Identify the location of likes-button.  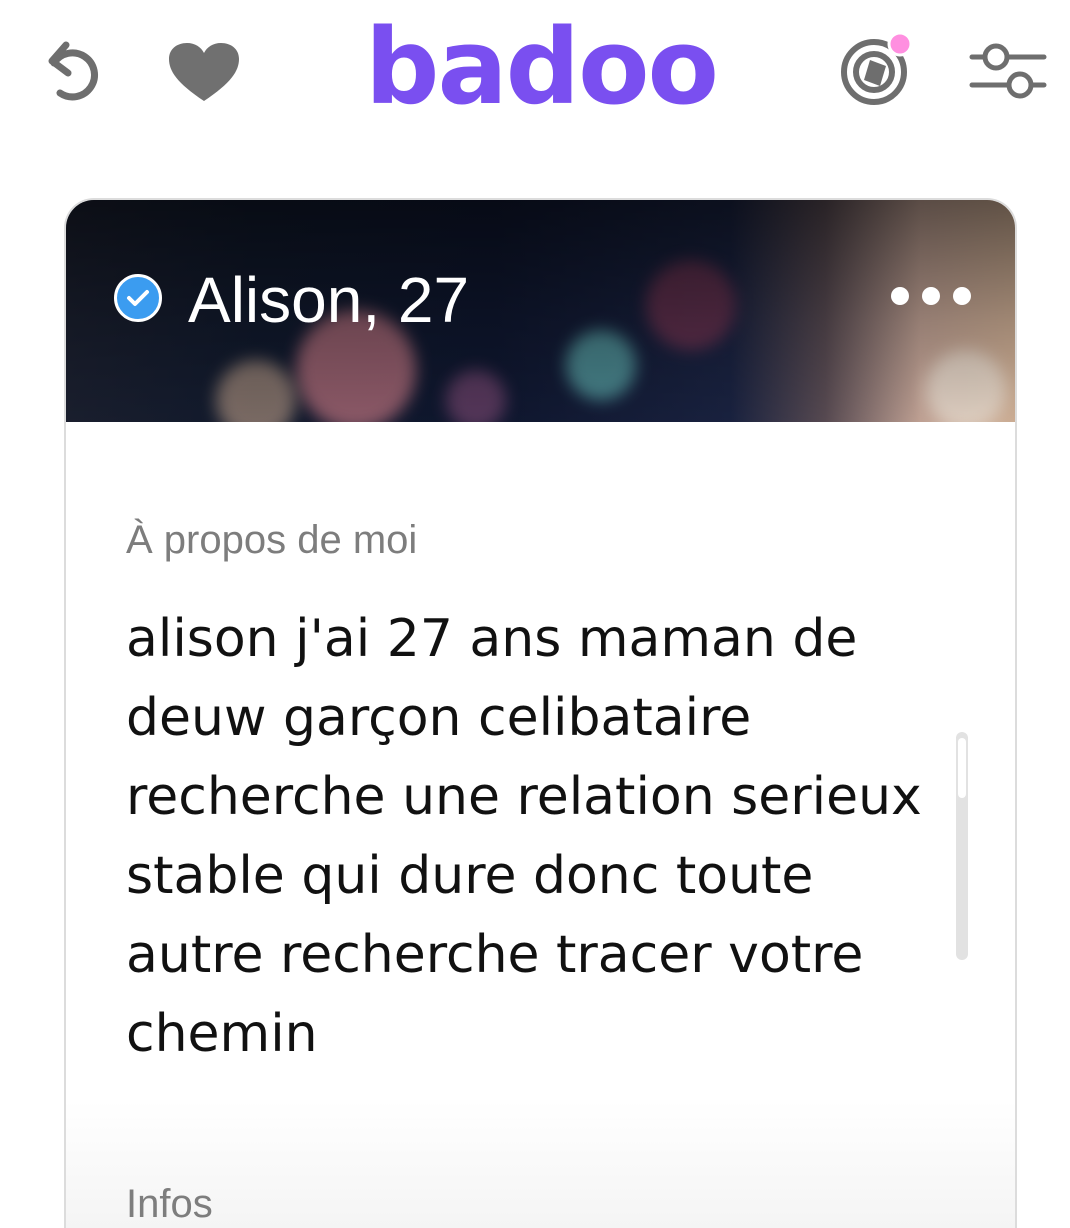
(204, 72).